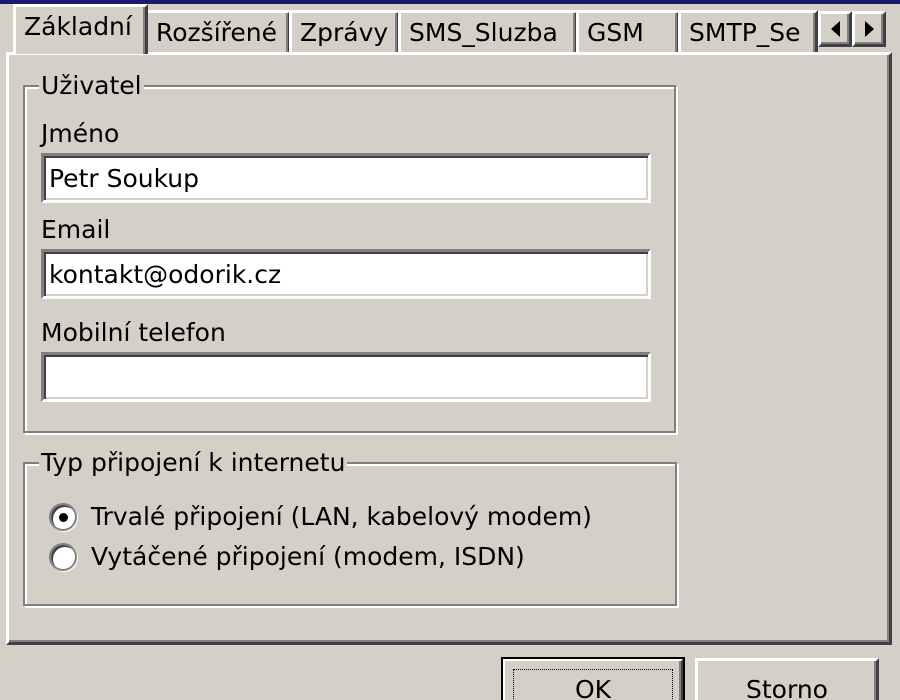  What do you see at coordinates (745, 32) in the screenshot?
I see `tab-label: SMTP_Se` at bounding box center [745, 32].